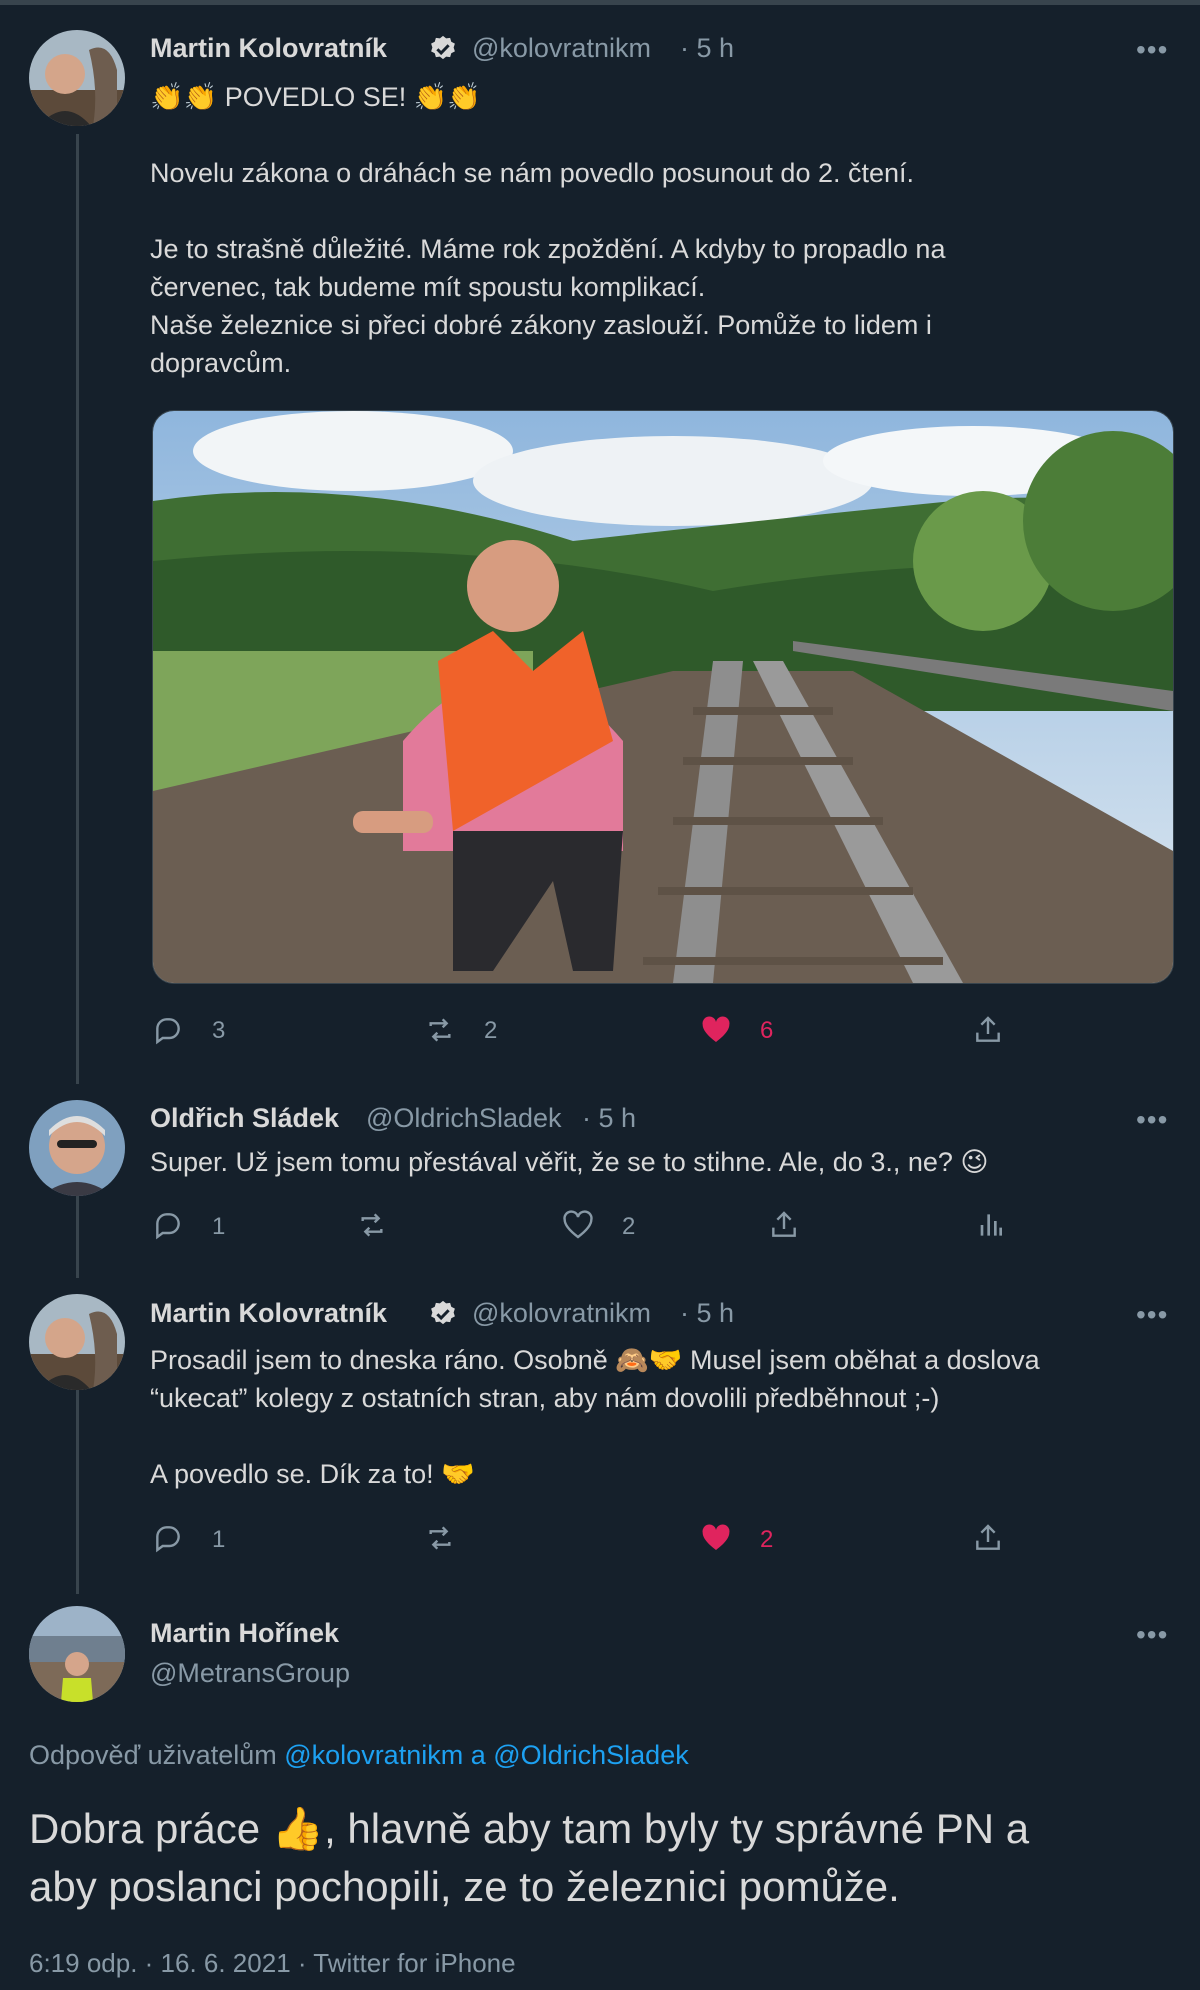  What do you see at coordinates (767, 1030) in the screenshot?
I see `like-count: 6` at bounding box center [767, 1030].